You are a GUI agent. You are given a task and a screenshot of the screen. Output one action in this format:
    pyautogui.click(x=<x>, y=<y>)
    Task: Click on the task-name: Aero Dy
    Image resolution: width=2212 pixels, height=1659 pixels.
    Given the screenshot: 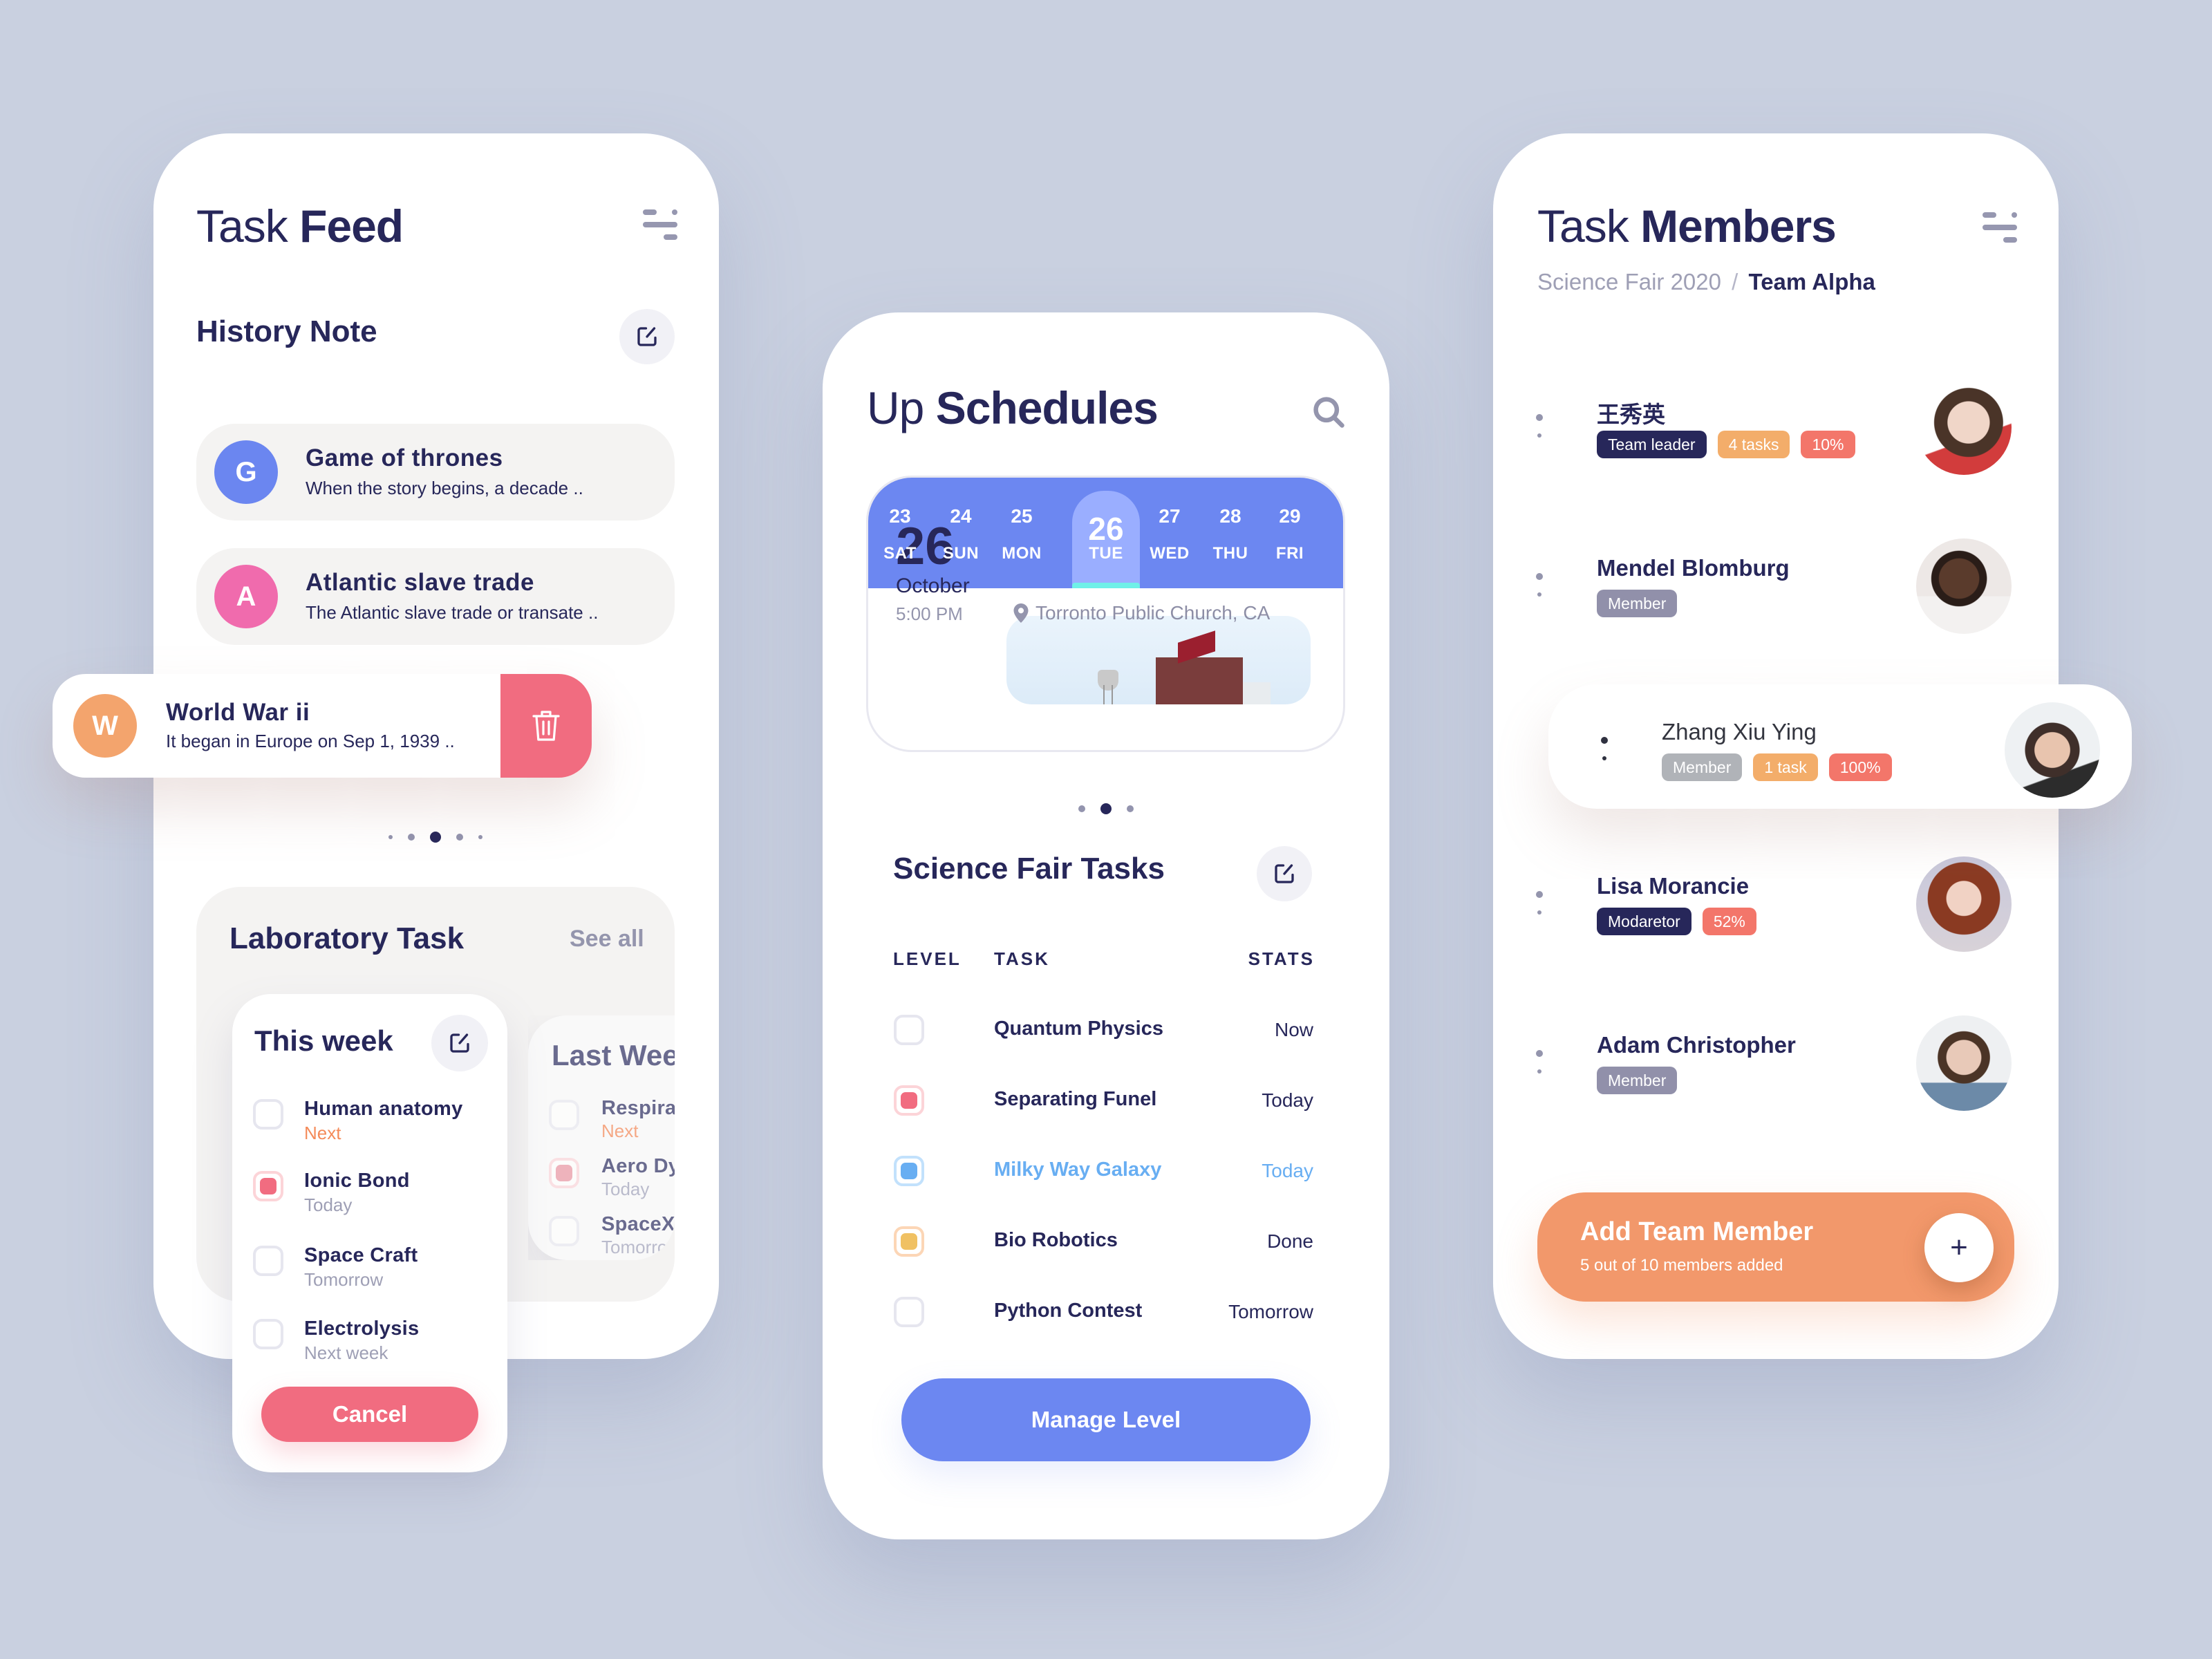 What is the action you would take?
    pyautogui.click(x=638, y=1166)
    